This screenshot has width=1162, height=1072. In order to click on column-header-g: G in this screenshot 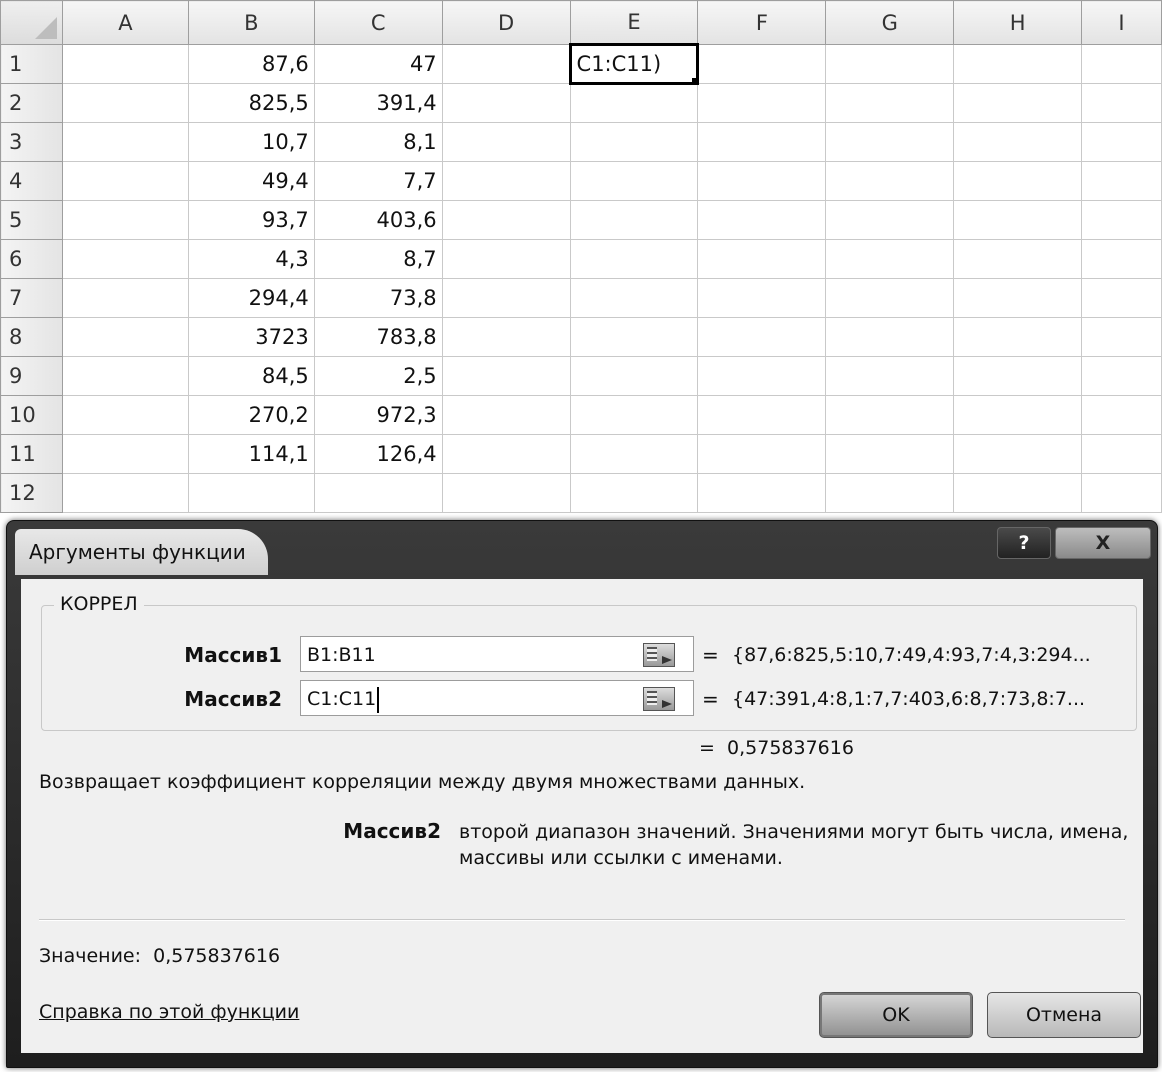, I will do `click(890, 22)`.